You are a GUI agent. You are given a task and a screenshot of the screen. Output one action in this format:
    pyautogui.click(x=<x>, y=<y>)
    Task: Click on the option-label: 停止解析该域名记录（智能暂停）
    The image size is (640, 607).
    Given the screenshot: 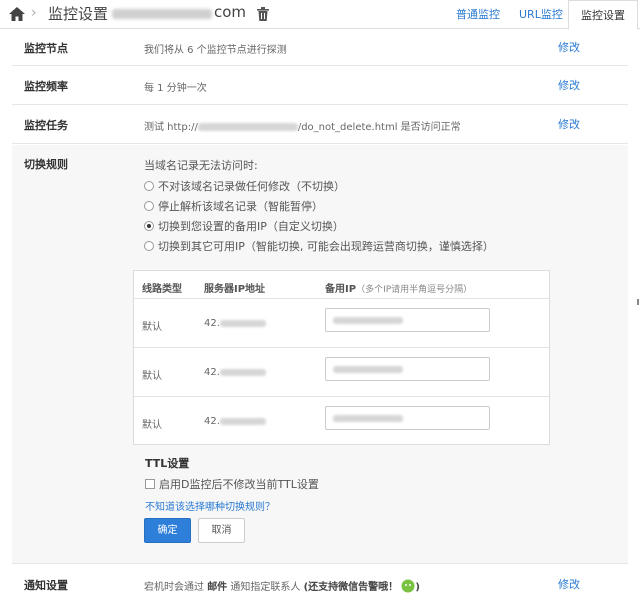 What is the action you would take?
    pyautogui.click(x=240, y=206)
    